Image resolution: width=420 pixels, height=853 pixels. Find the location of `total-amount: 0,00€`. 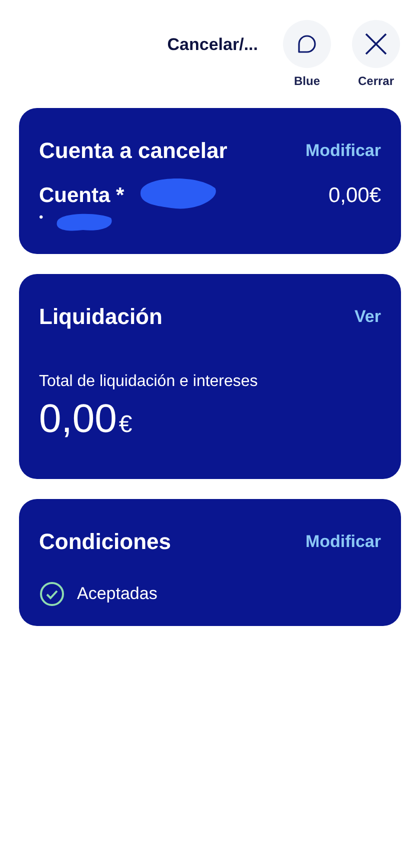

total-amount: 0,00€ is located at coordinates (86, 419).